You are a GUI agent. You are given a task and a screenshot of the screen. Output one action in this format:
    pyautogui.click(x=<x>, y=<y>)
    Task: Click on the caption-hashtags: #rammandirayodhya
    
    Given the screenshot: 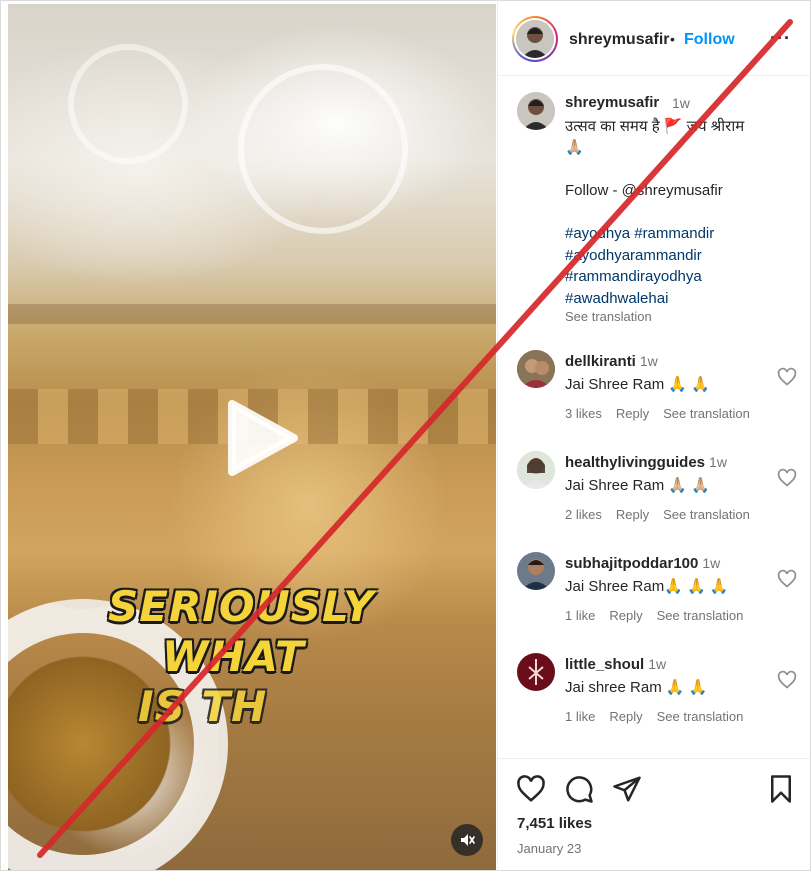 What is the action you would take?
    pyautogui.click(x=633, y=276)
    